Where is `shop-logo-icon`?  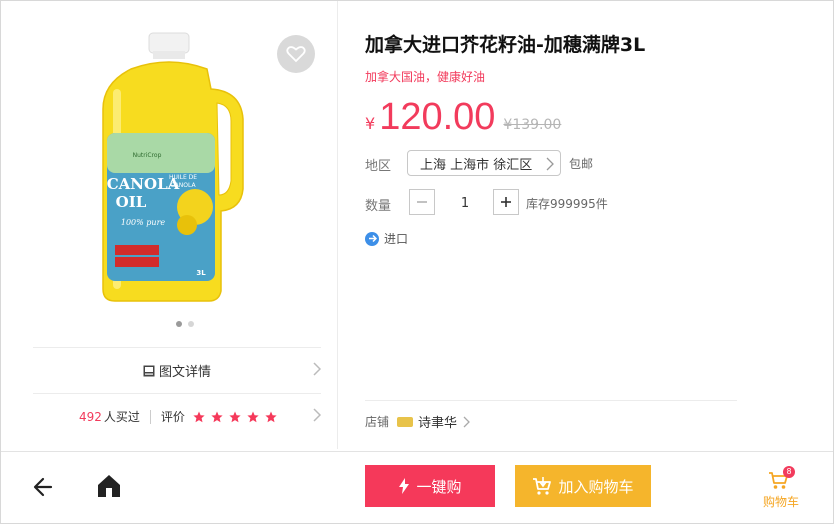 shop-logo-icon is located at coordinates (405, 421).